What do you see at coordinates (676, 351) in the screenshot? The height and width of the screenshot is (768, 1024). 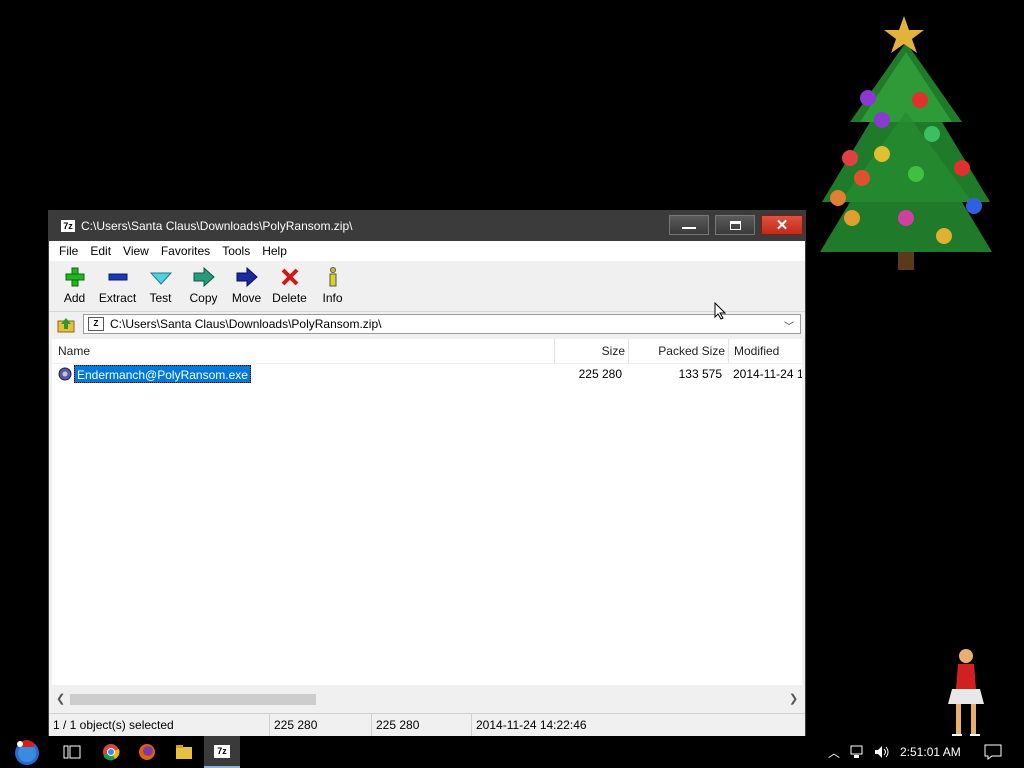 I see `column-packed-size: Packed Size` at bounding box center [676, 351].